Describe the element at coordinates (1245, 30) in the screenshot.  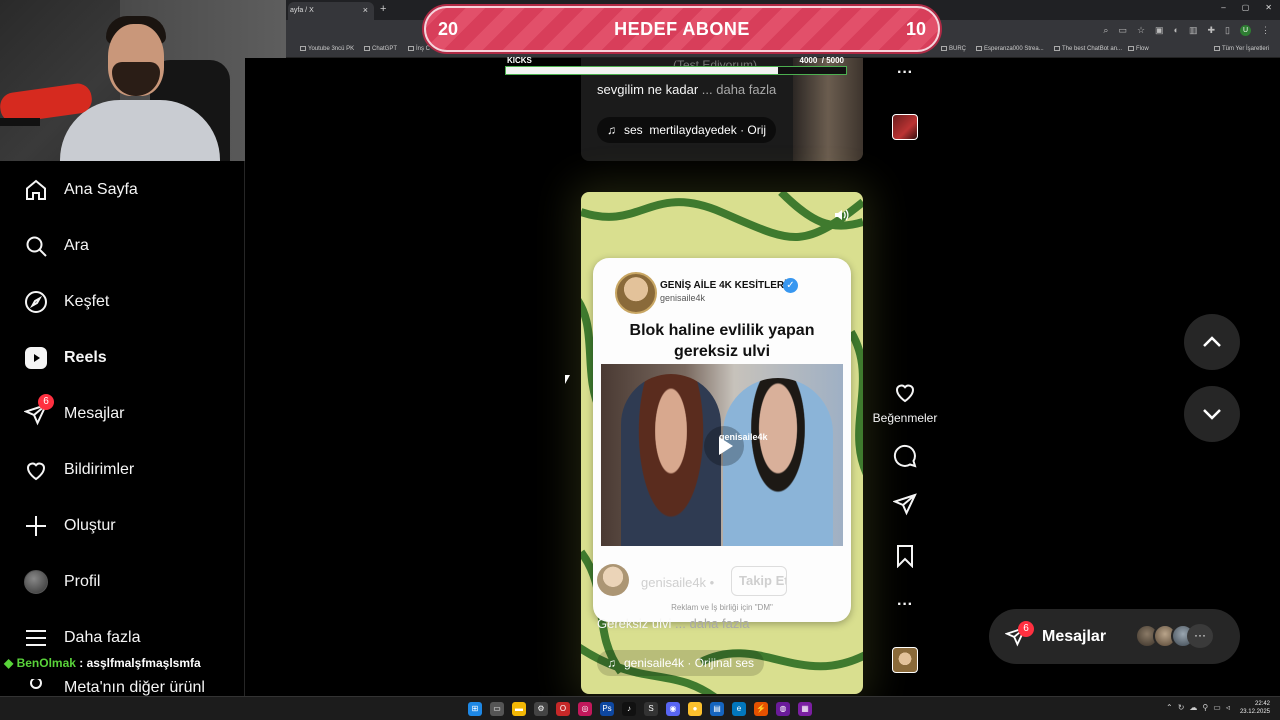
I see `profile-avatar-icon: U` at that location.